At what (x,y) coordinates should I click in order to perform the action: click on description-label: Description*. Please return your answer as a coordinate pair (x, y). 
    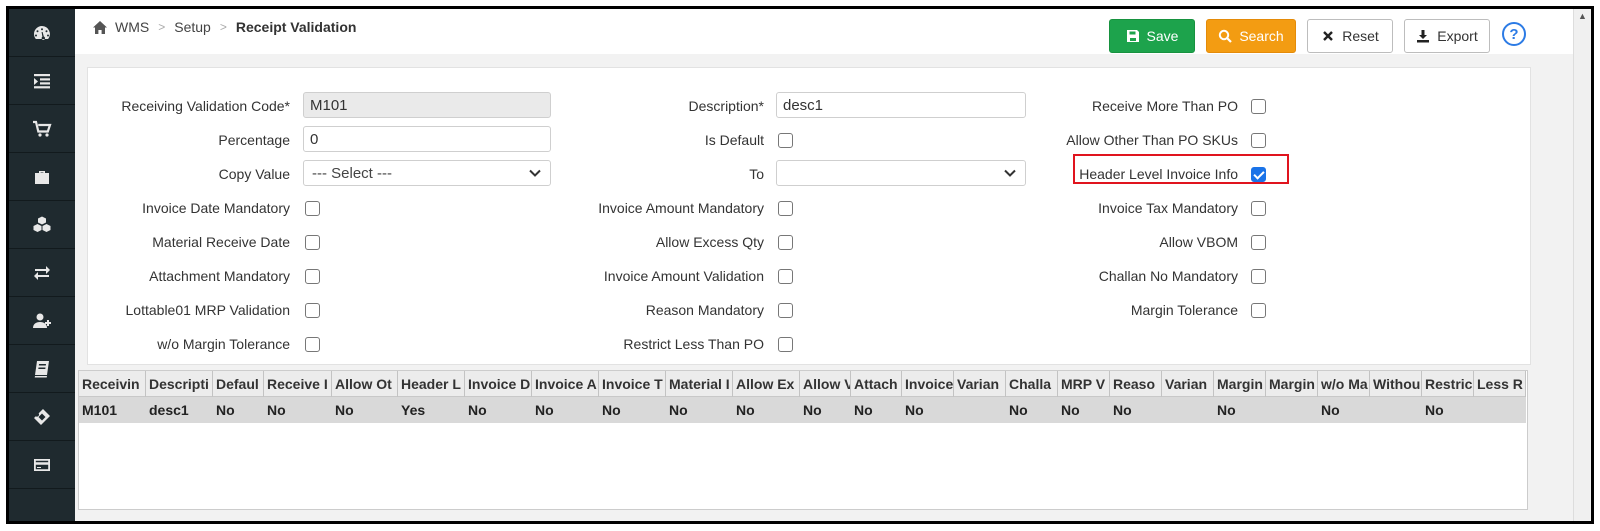
    Looking at the image, I should click on (726, 106).